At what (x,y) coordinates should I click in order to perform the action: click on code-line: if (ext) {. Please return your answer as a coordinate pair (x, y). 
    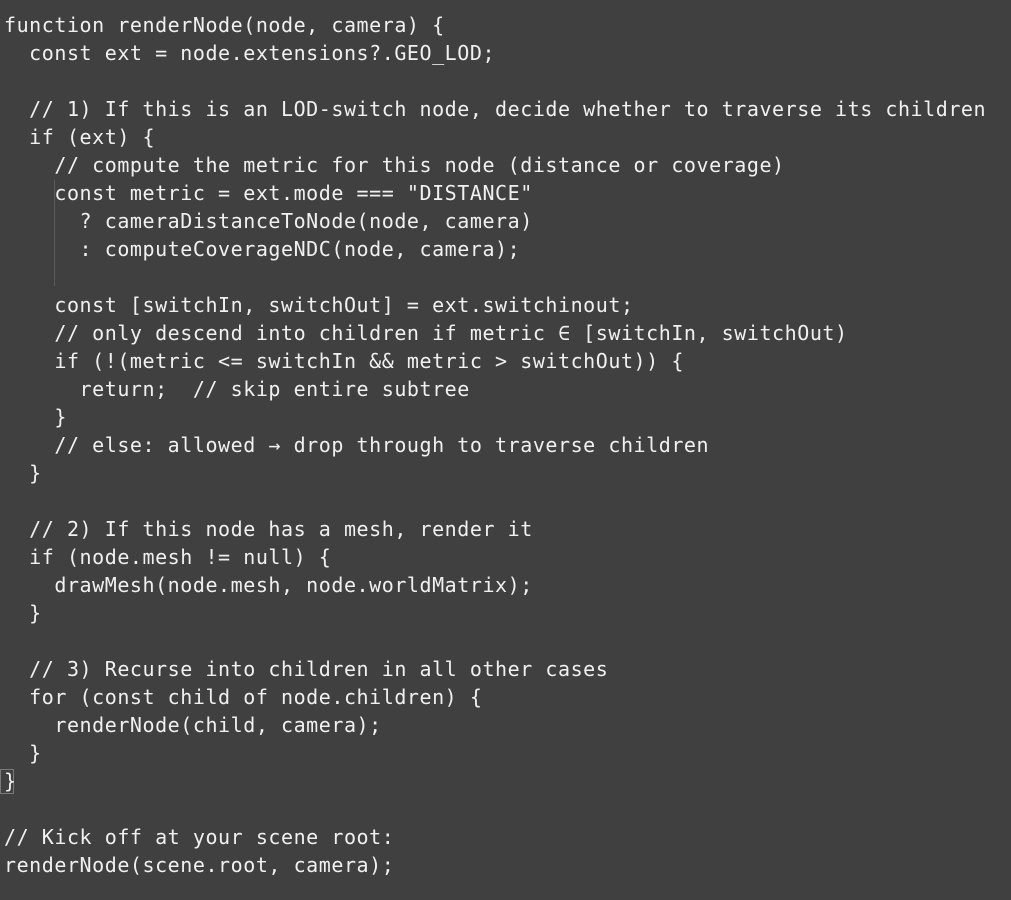
    Looking at the image, I should click on (505, 137).